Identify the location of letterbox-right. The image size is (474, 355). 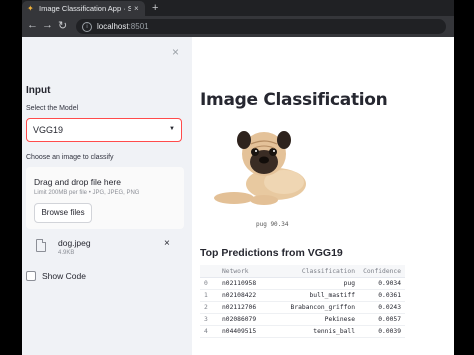
(464, 177).